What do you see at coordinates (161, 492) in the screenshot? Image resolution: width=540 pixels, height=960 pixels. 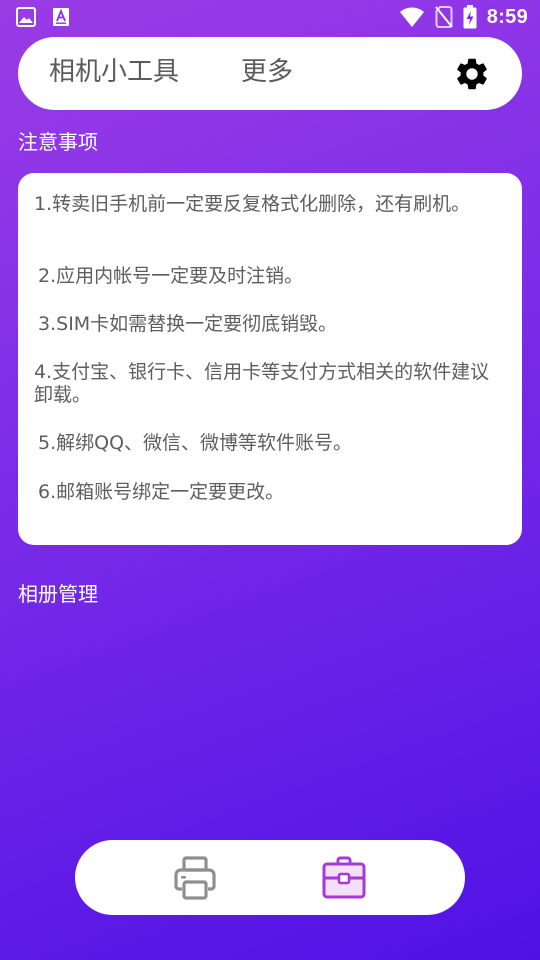 I see `note-item: 6.邮箱账号绑定一定要更改。` at bounding box center [161, 492].